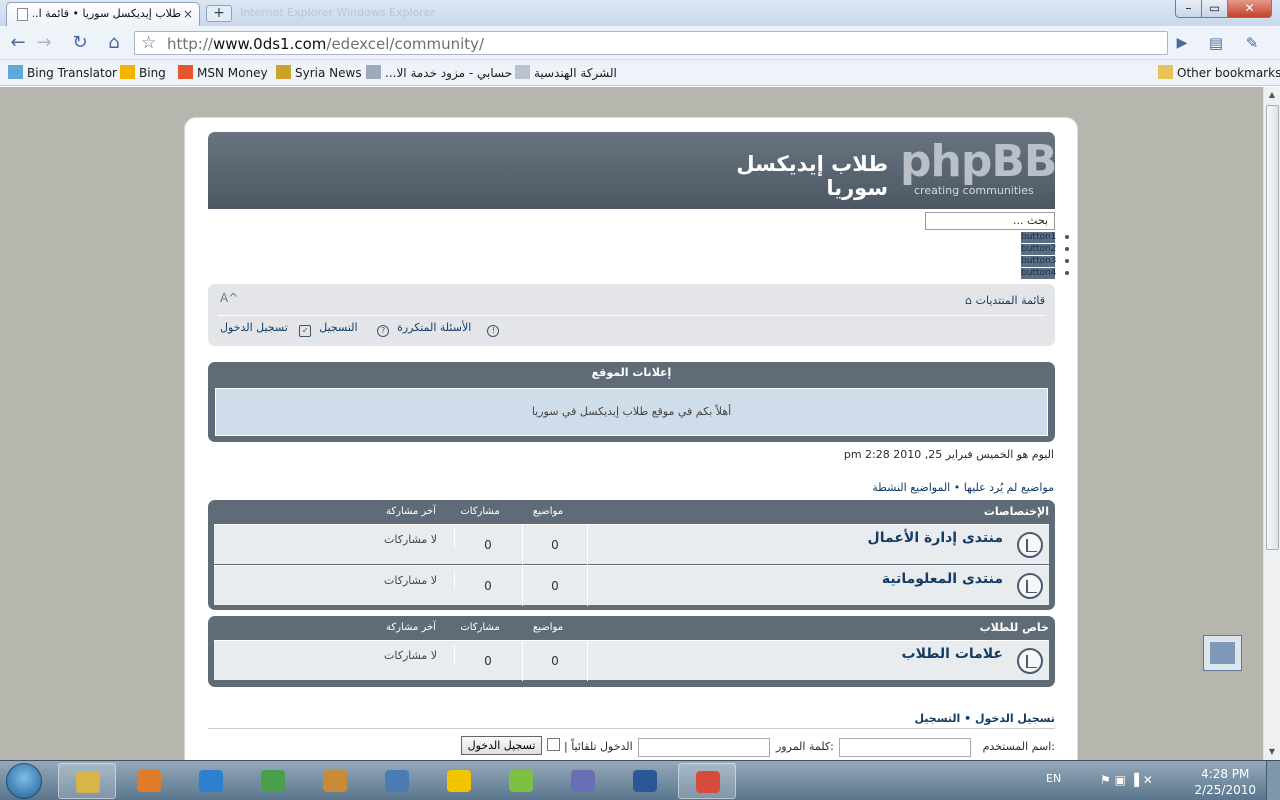 The width and height of the screenshot is (1280, 800). I want to click on url-path: /edexcel/community/, so click(405, 44).